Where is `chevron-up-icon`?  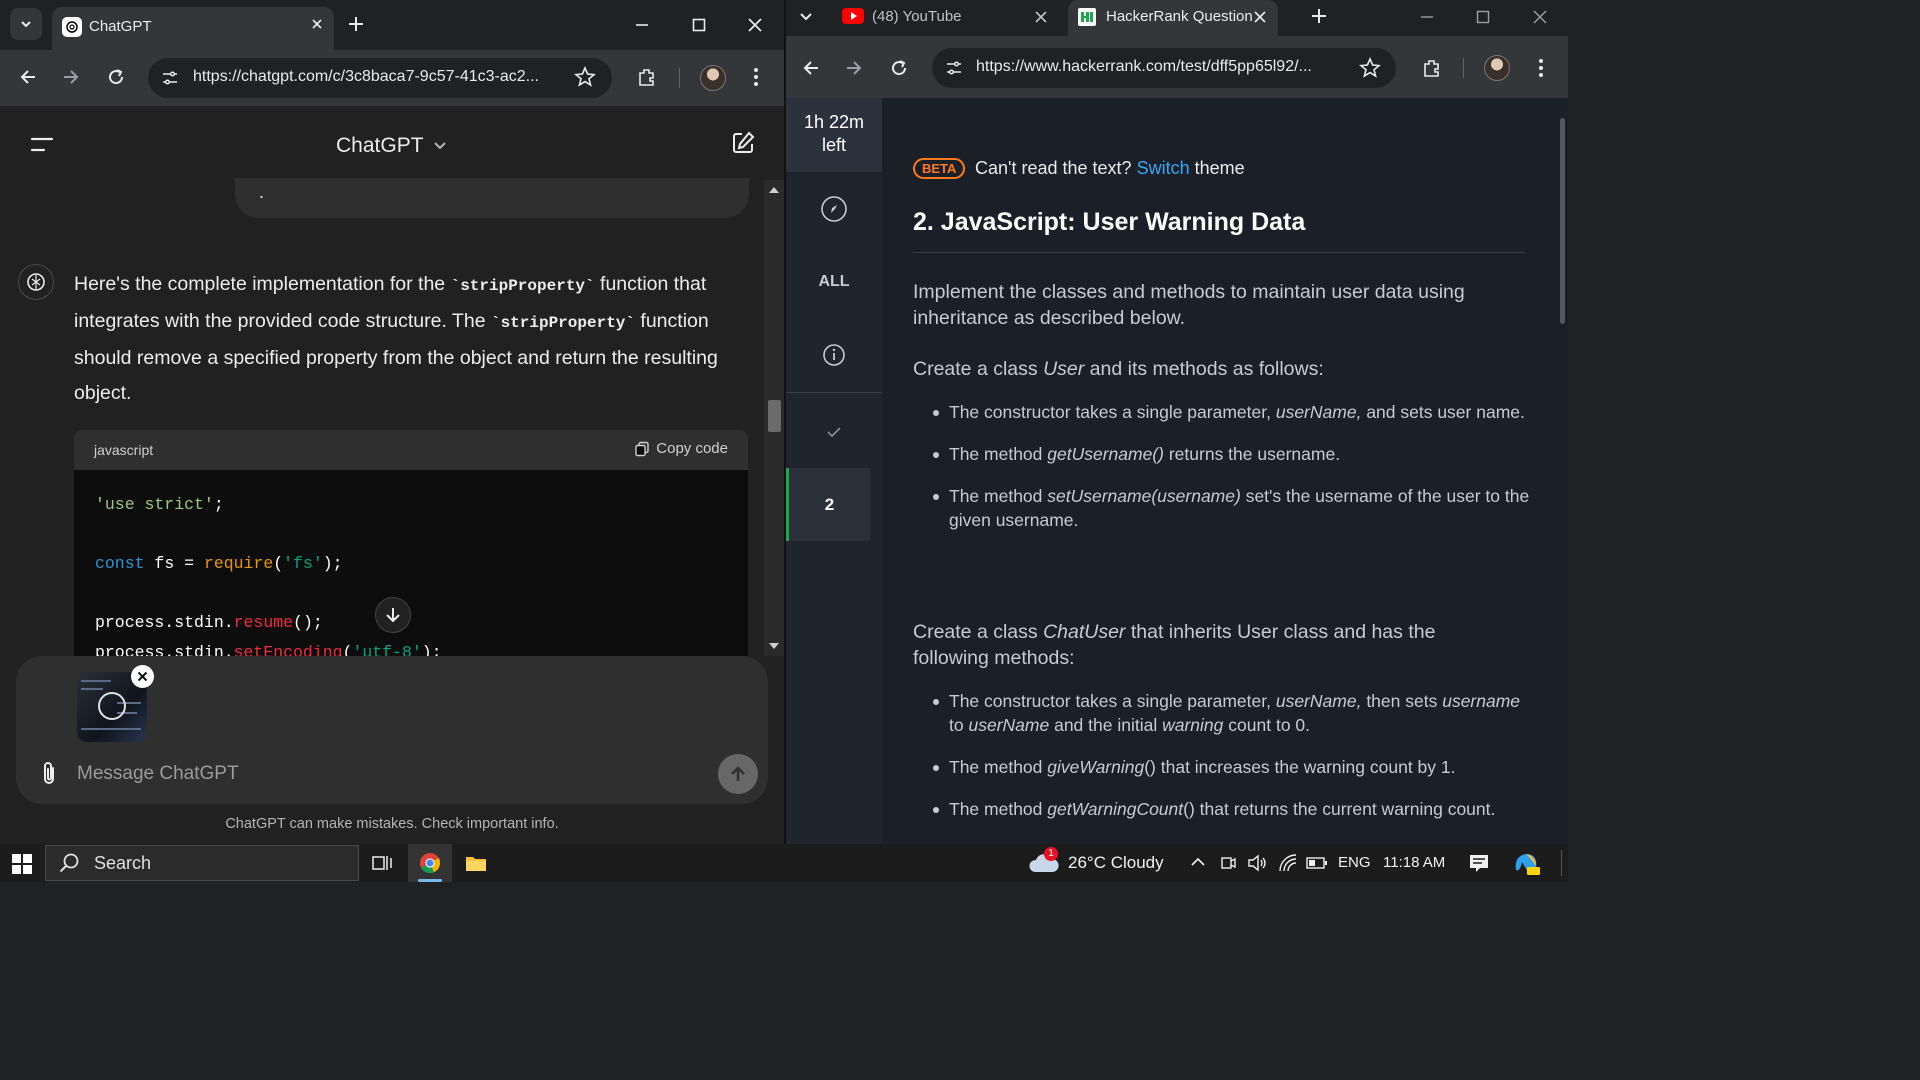
chevron-up-icon is located at coordinates (1198, 862).